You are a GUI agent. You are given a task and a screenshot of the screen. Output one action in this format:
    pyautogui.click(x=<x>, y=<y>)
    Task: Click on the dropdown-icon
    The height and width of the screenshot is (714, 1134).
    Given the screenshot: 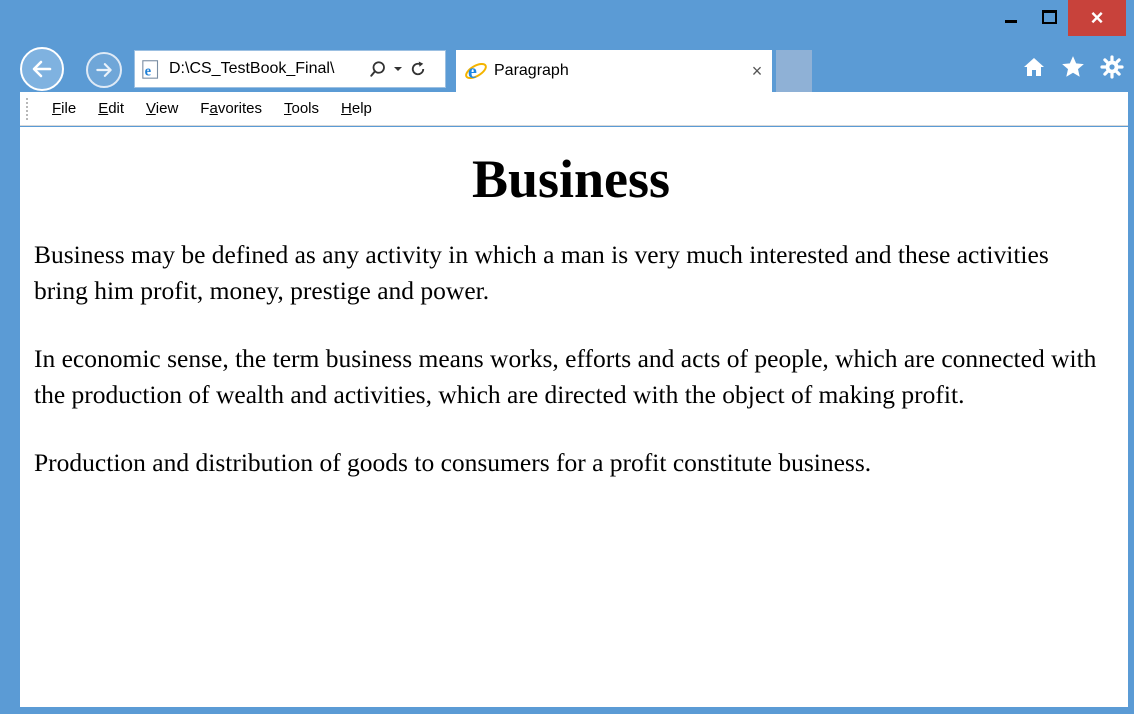 What is the action you would take?
    pyautogui.click(x=398, y=69)
    